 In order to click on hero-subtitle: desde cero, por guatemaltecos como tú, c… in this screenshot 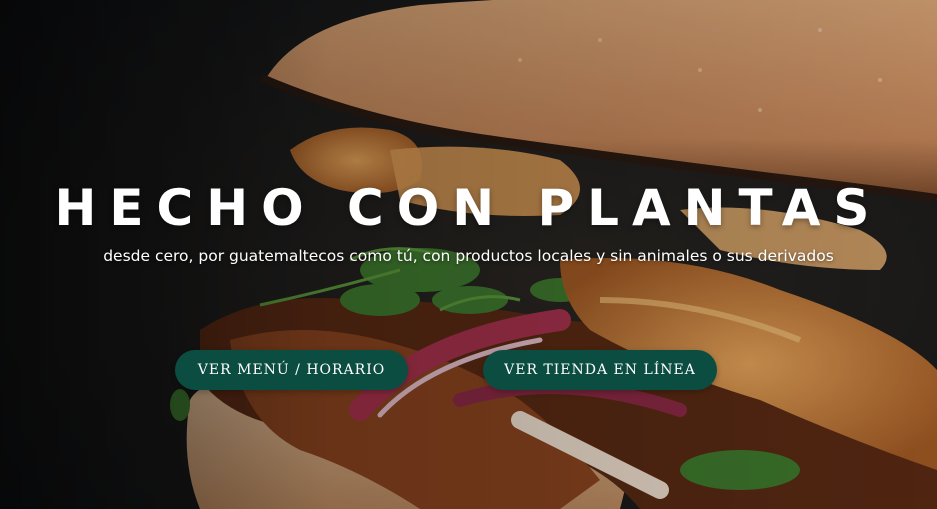, I will do `click(468, 256)`.